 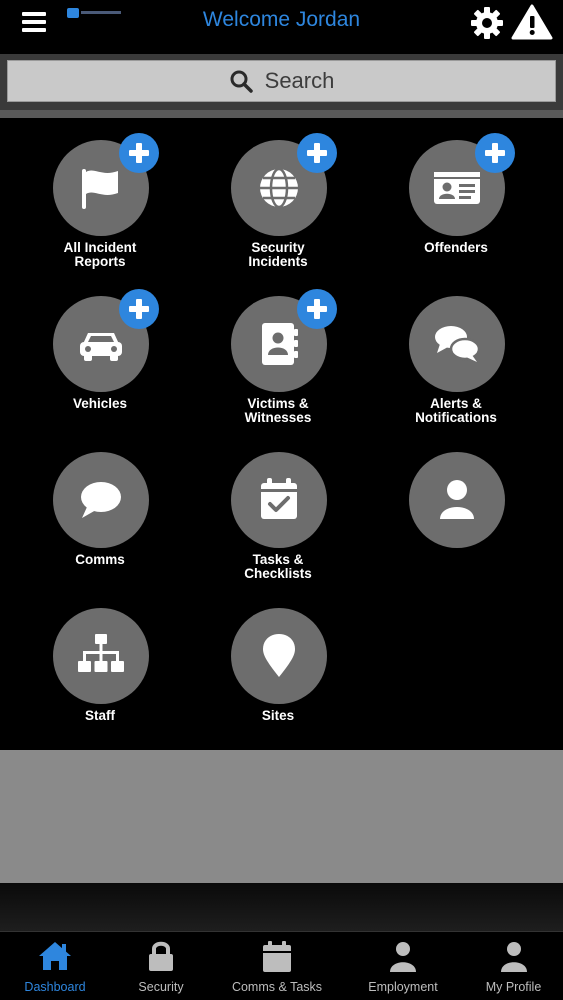 What do you see at coordinates (532, 22) in the screenshot?
I see `warning-triangle-icon` at bounding box center [532, 22].